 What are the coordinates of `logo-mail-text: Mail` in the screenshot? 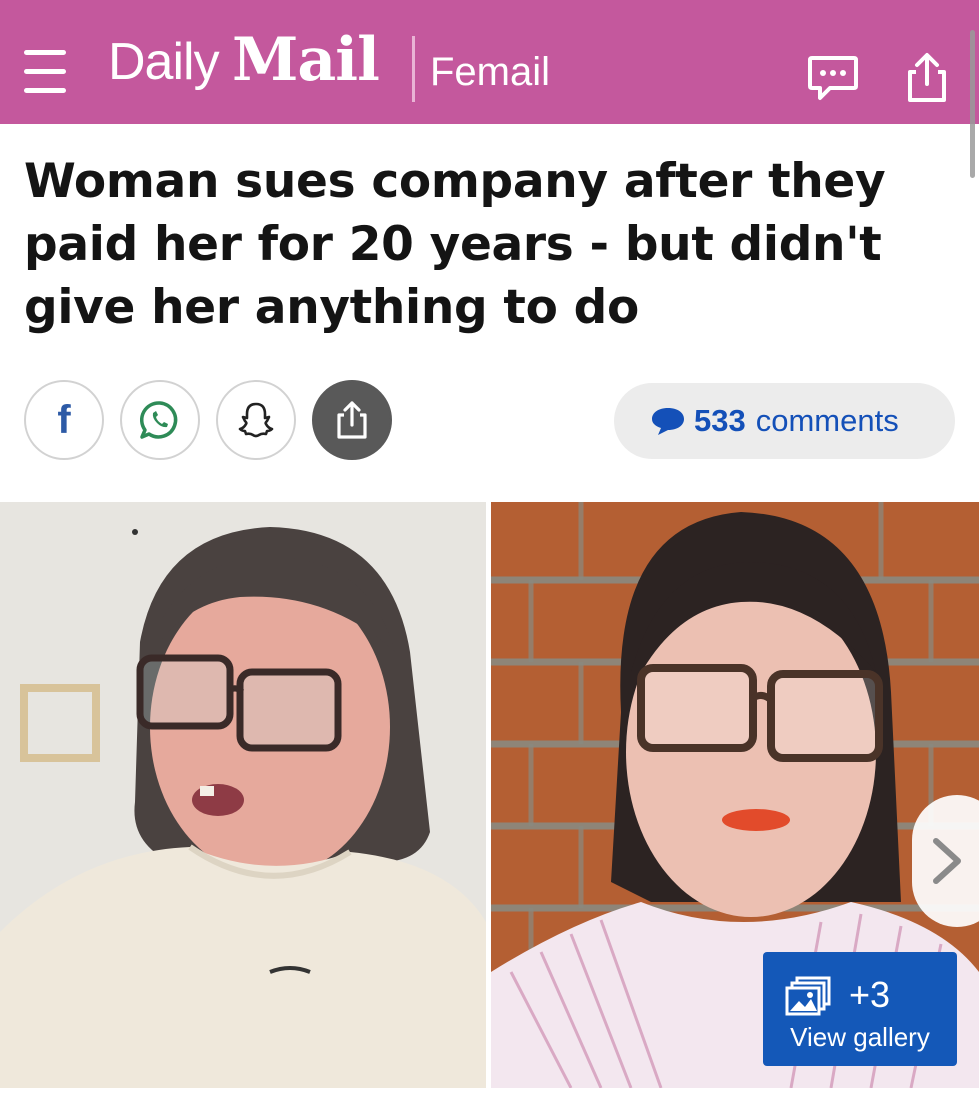 It's located at (306, 60).